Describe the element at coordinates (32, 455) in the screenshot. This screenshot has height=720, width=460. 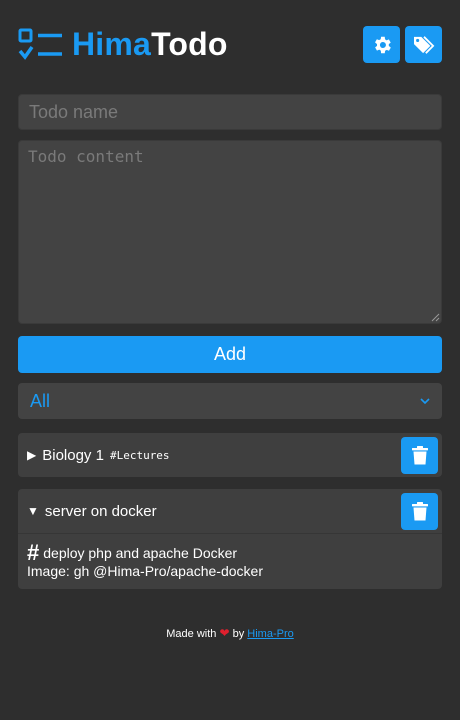
I see `expand-triangle-icon: ▶` at that location.